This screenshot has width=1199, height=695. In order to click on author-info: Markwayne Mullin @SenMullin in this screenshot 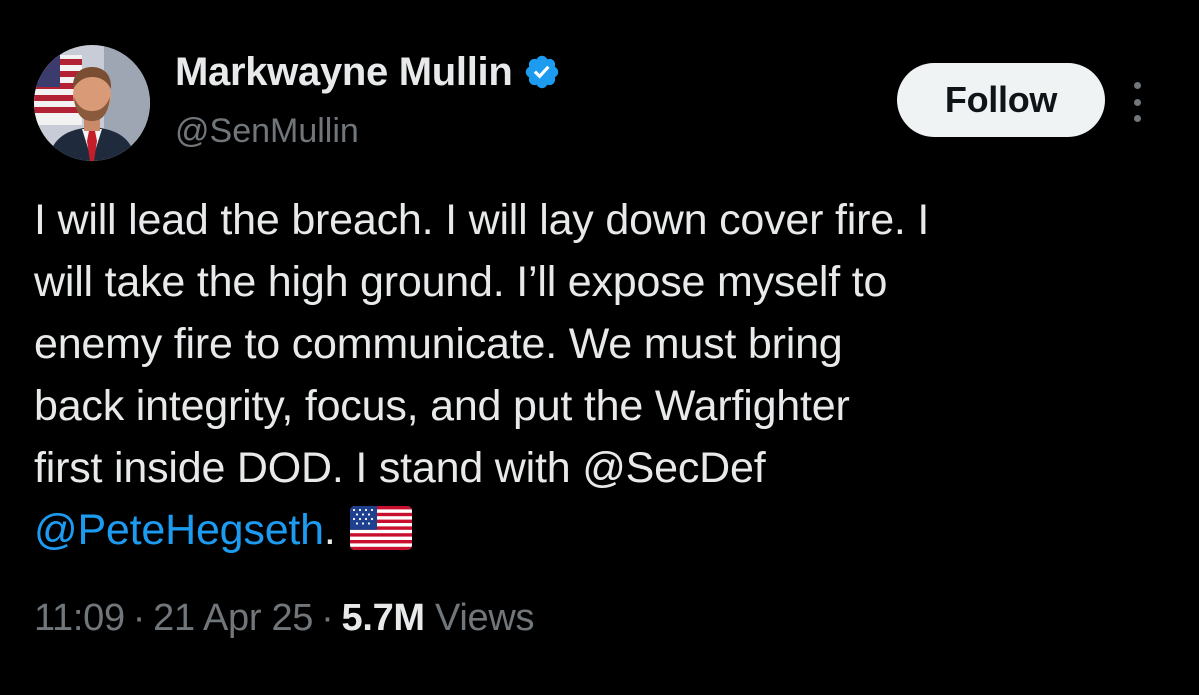, I will do `click(368, 97)`.